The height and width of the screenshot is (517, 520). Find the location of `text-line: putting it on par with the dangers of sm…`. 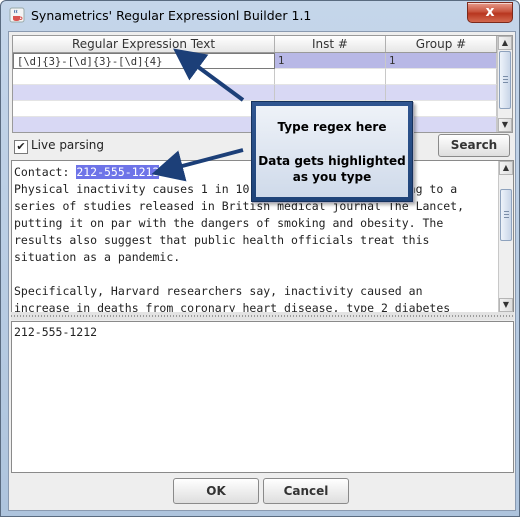

text-line: putting it on par with the dangers of sm… is located at coordinates (229, 223).